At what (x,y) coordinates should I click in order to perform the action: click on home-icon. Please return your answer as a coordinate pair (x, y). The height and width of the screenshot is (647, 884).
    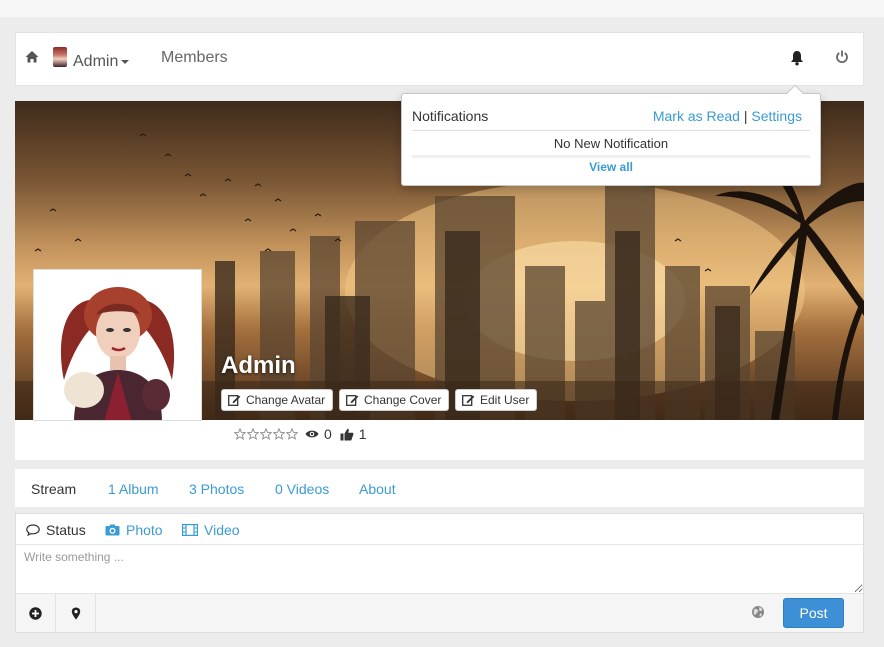
    Looking at the image, I should click on (32, 57).